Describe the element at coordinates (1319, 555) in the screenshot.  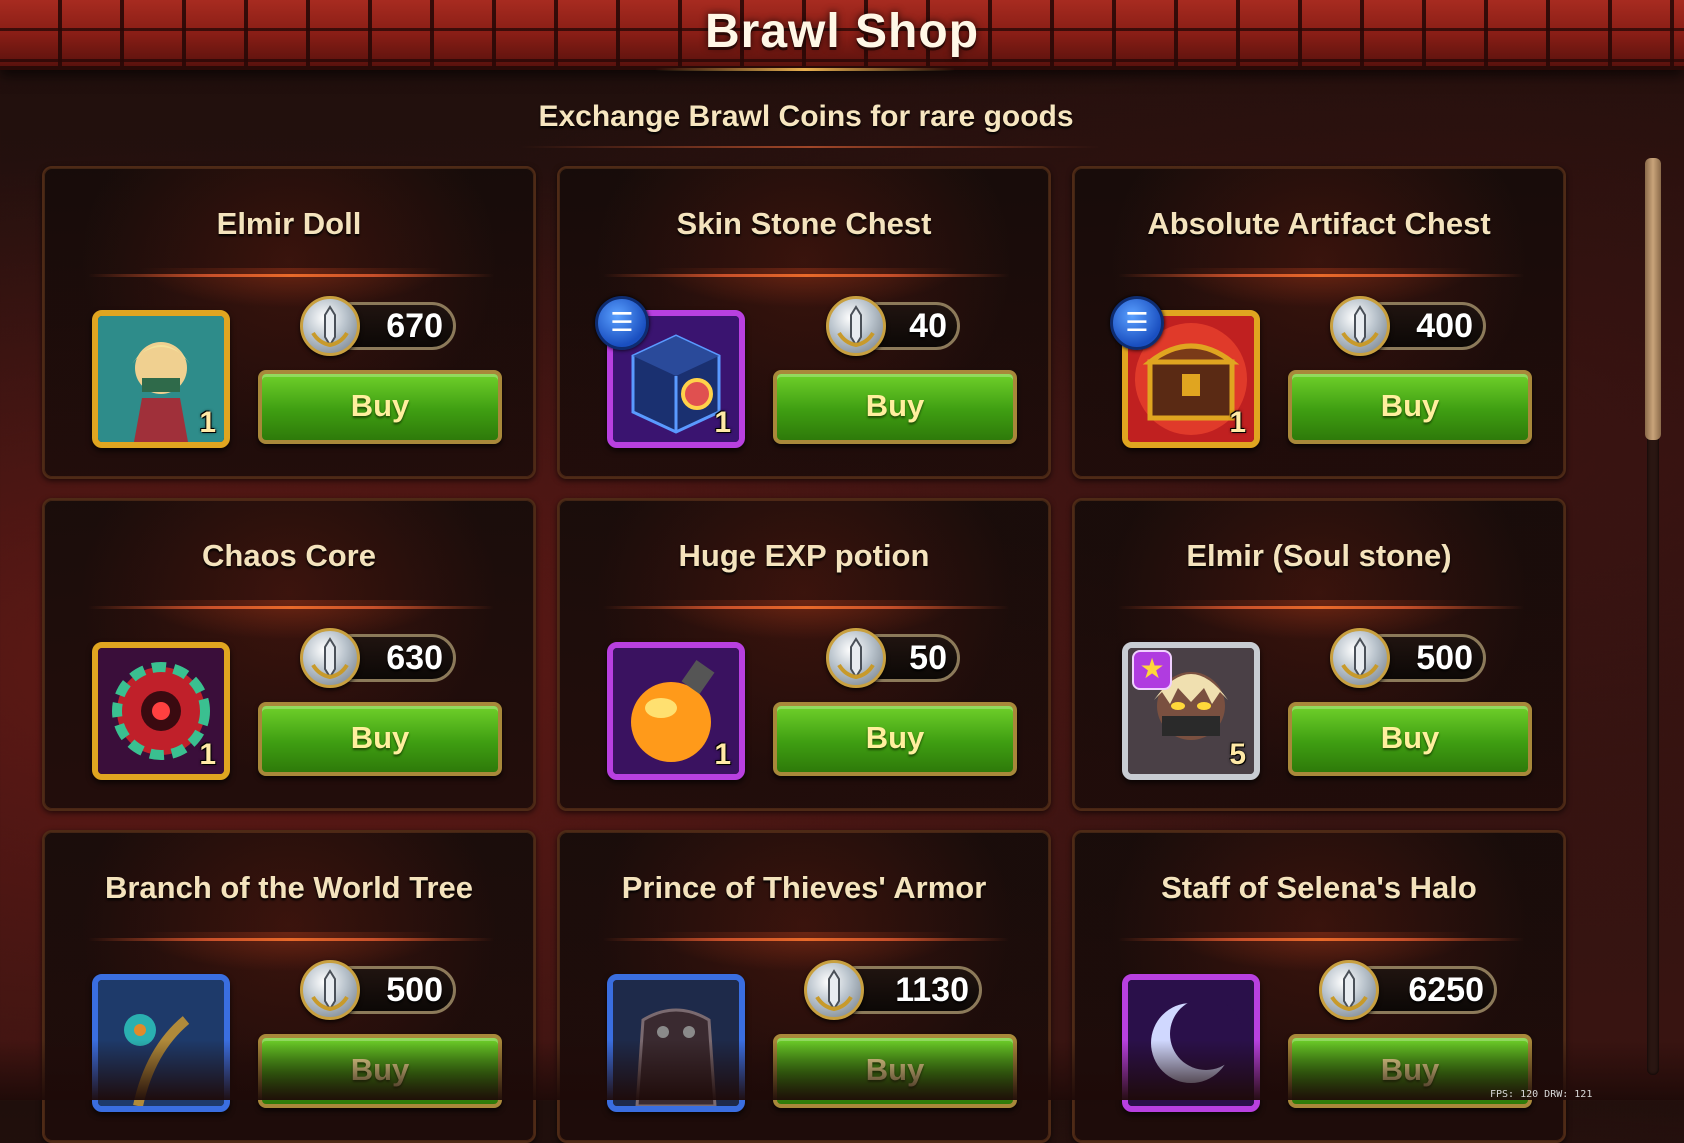
I see `item-name: Elmir (Soul stone)` at that location.